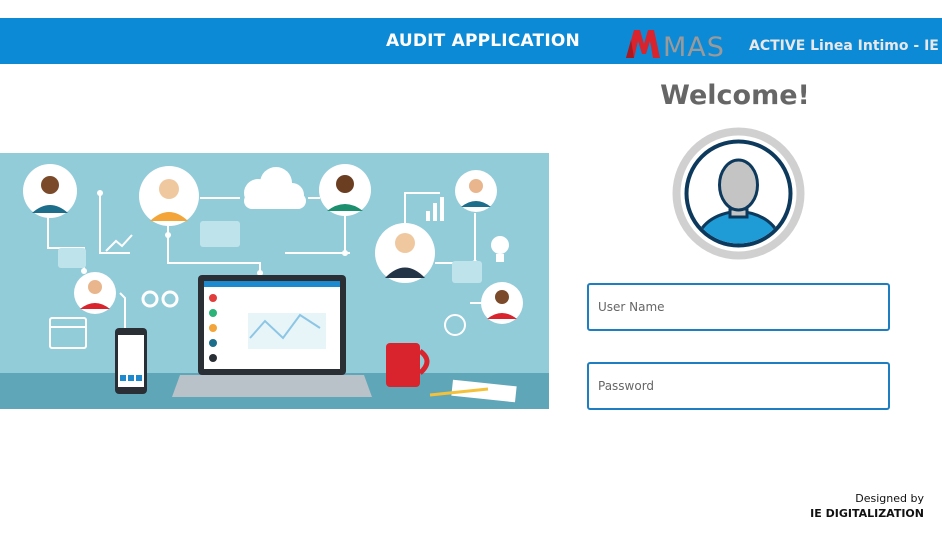  I want to click on welcome-heading: Welcome!, so click(735, 95).